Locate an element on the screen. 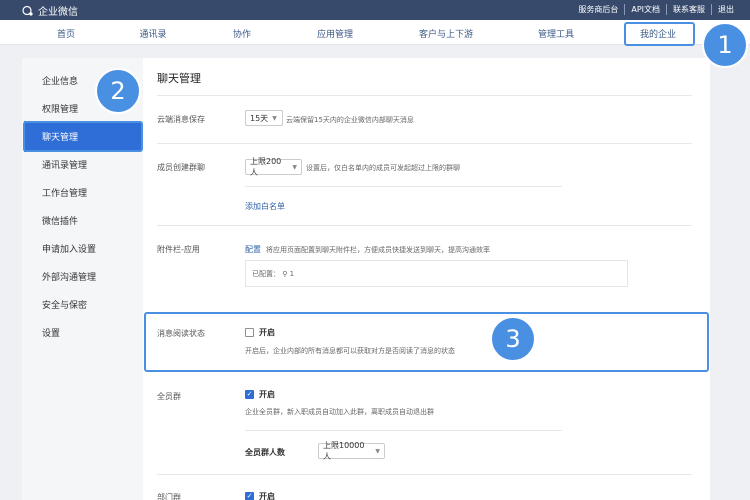 The height and width of the screenshot is (500, 750). page-title: 聊天管理 is located at coordinates (179, 78).